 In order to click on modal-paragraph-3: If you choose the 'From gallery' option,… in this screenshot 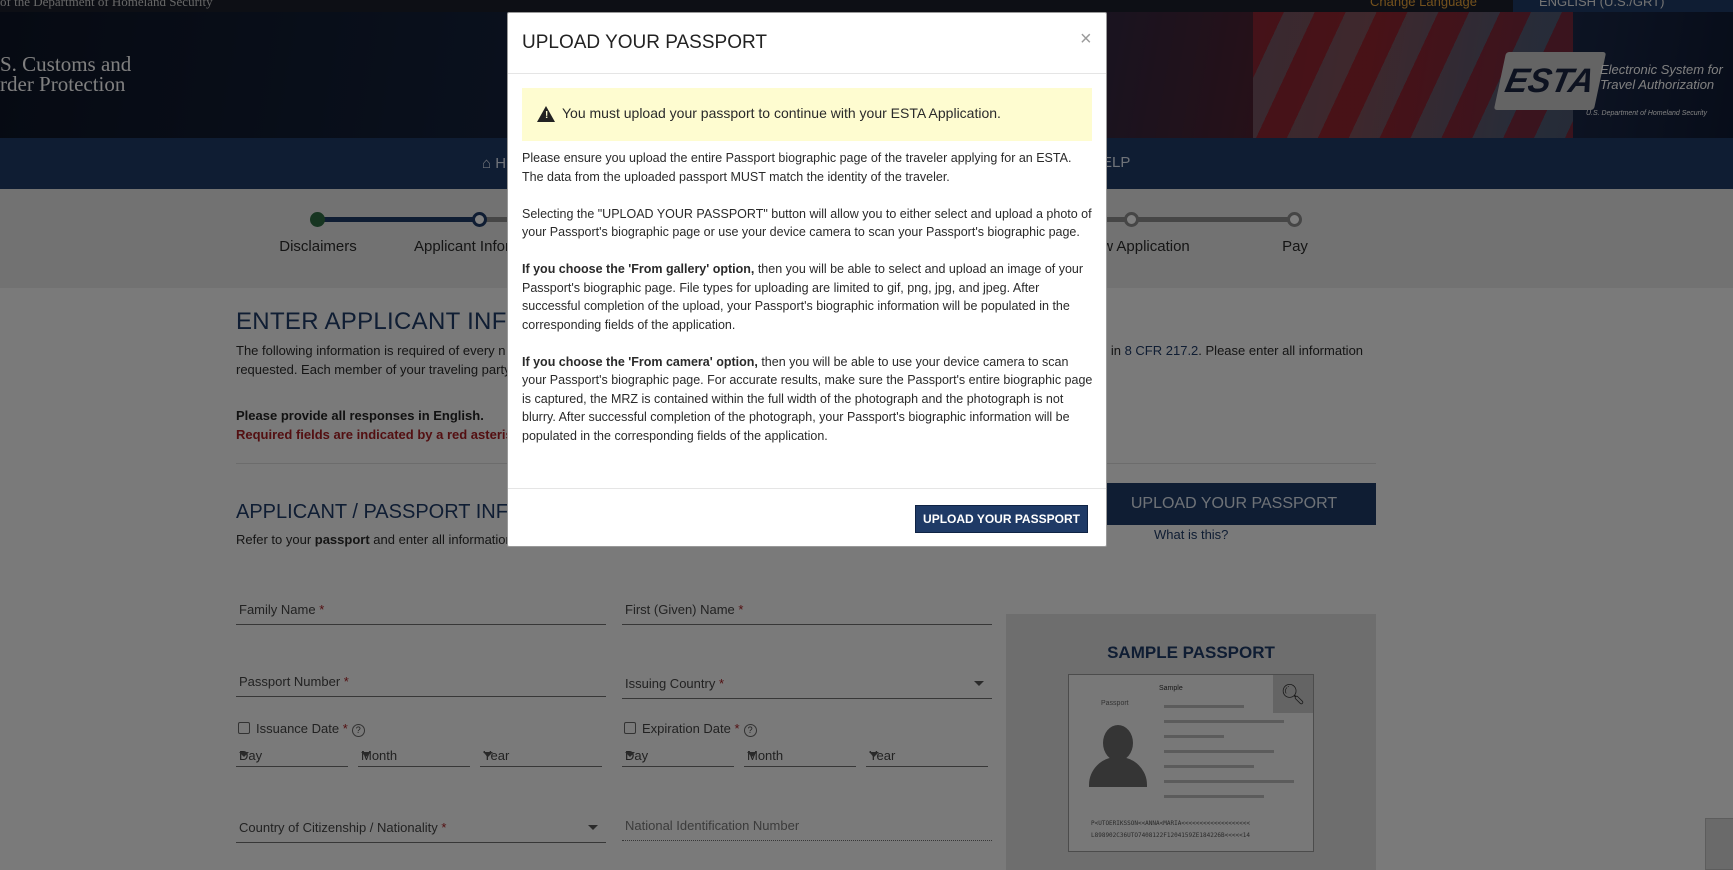, I will do `click(808, 297)`.